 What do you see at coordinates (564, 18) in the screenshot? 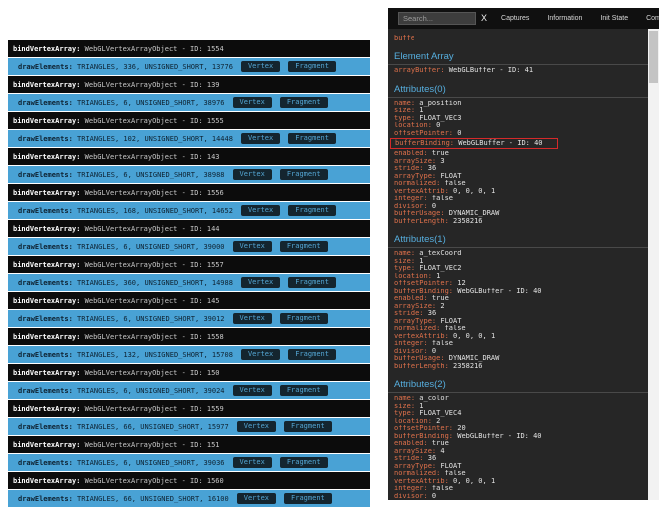
I see `tab-information: Information` at bounding box center [564, 18].